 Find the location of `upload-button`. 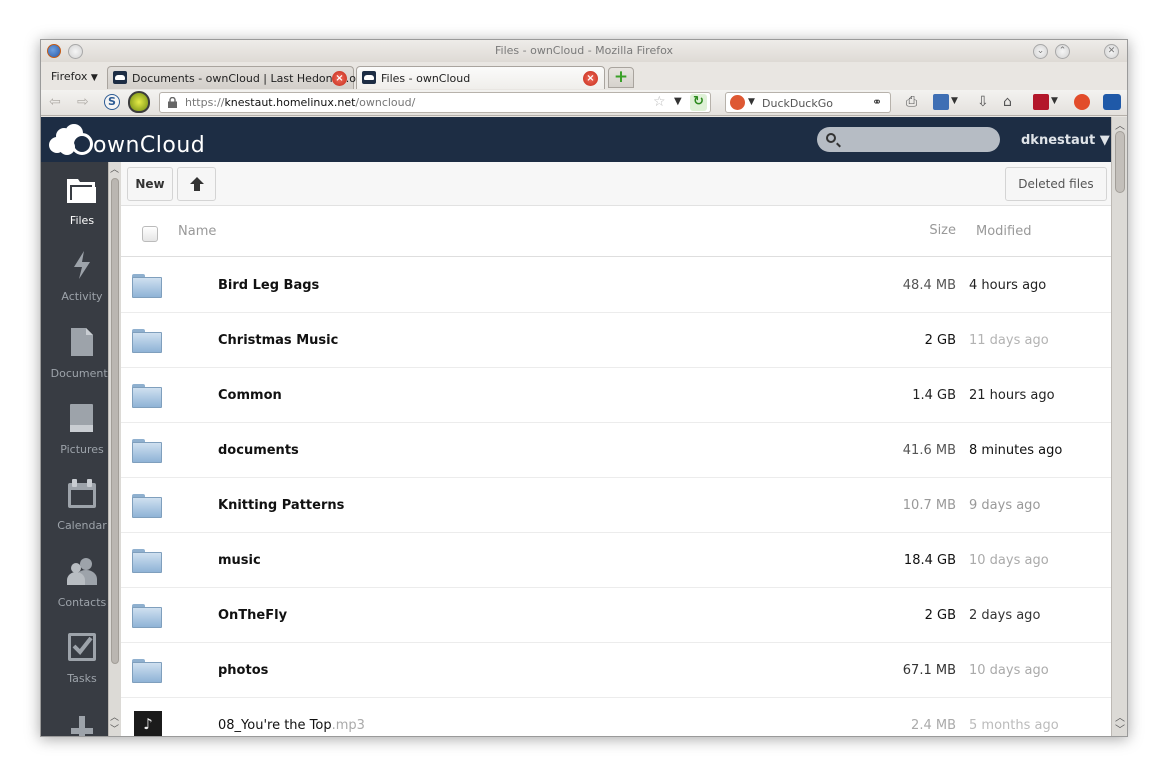

upload-button is located at coordinates (196, 184).